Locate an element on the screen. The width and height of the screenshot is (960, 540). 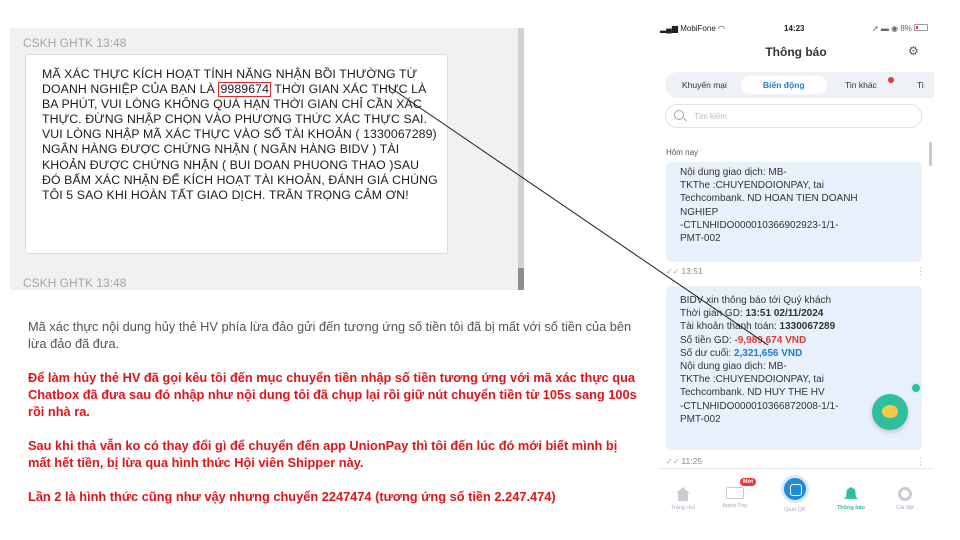
card-line: PMT-002 is located at coordinates (700, 239).